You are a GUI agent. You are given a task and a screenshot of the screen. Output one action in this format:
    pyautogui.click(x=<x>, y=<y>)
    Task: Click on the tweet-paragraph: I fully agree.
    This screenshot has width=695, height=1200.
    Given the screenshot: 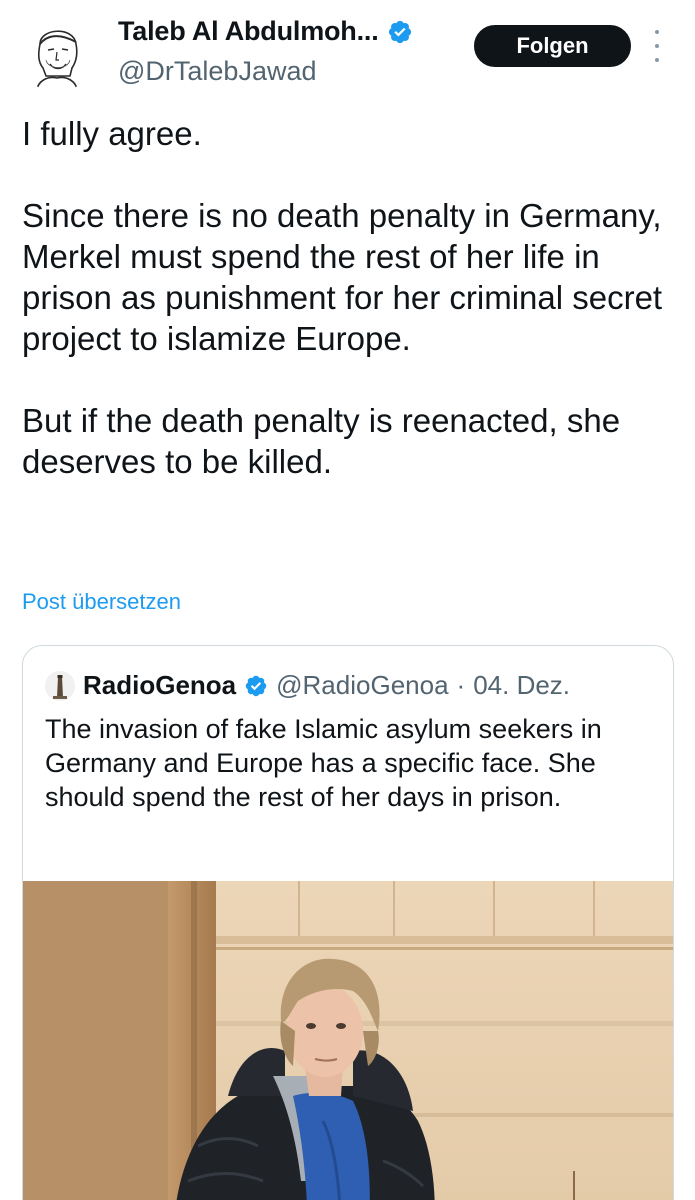 What is the action you would take?
    pyautogui.click(x=112, y=133)
    